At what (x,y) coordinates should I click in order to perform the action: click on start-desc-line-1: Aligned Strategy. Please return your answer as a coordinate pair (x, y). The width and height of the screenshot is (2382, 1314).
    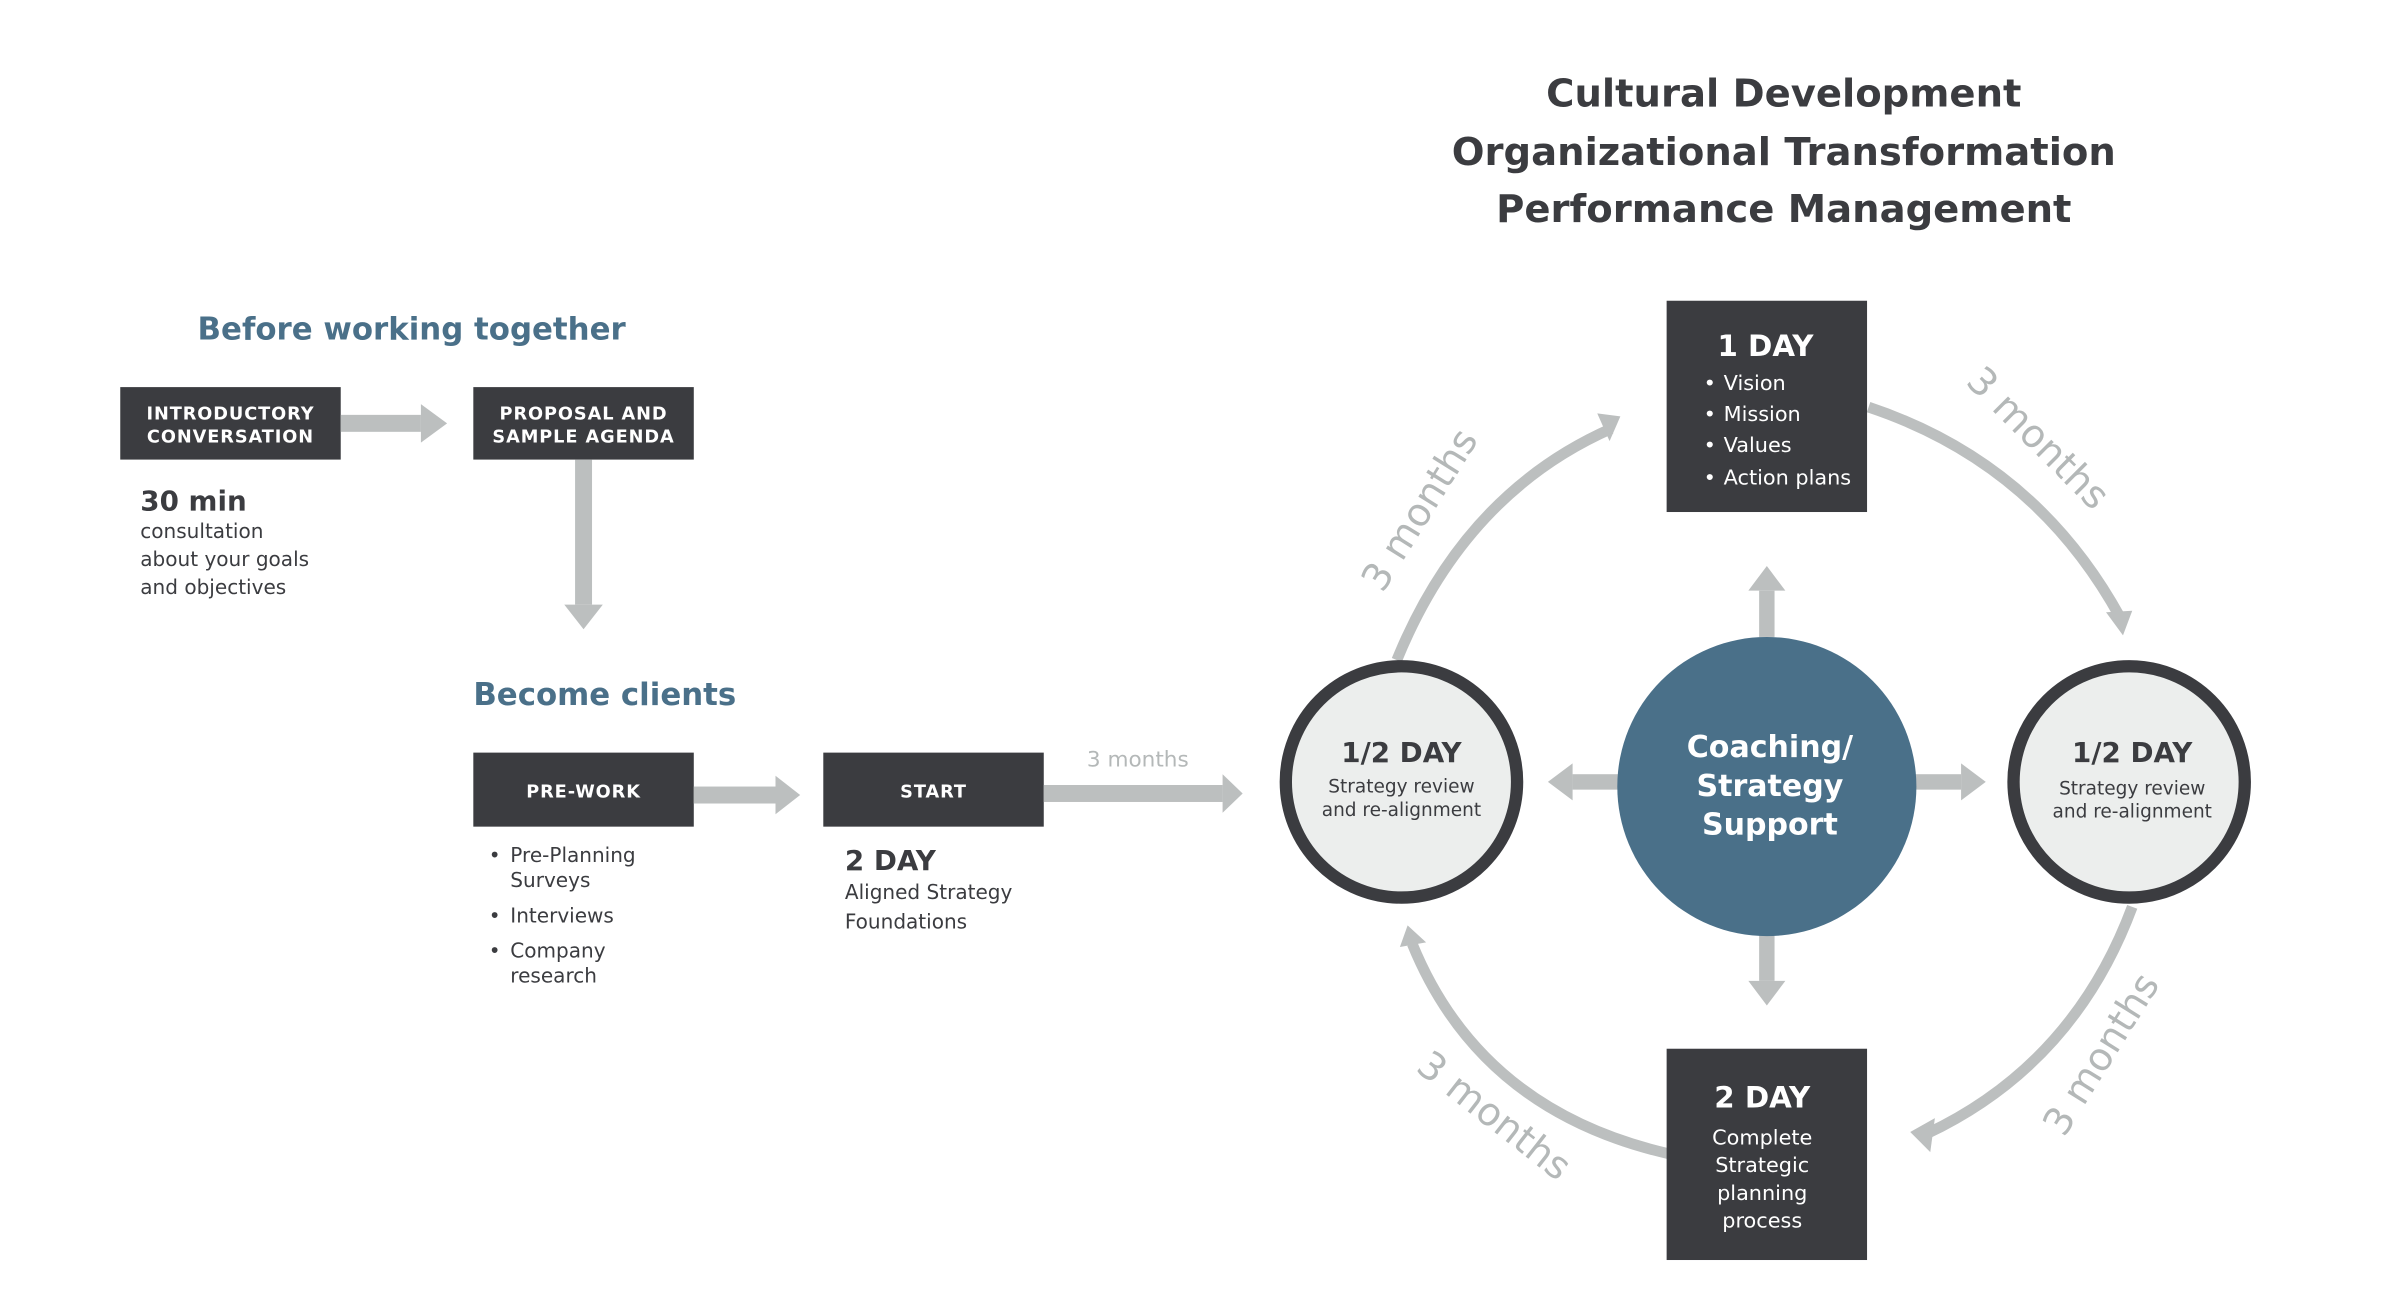
    Looking at the image, I should click on (929, 892).